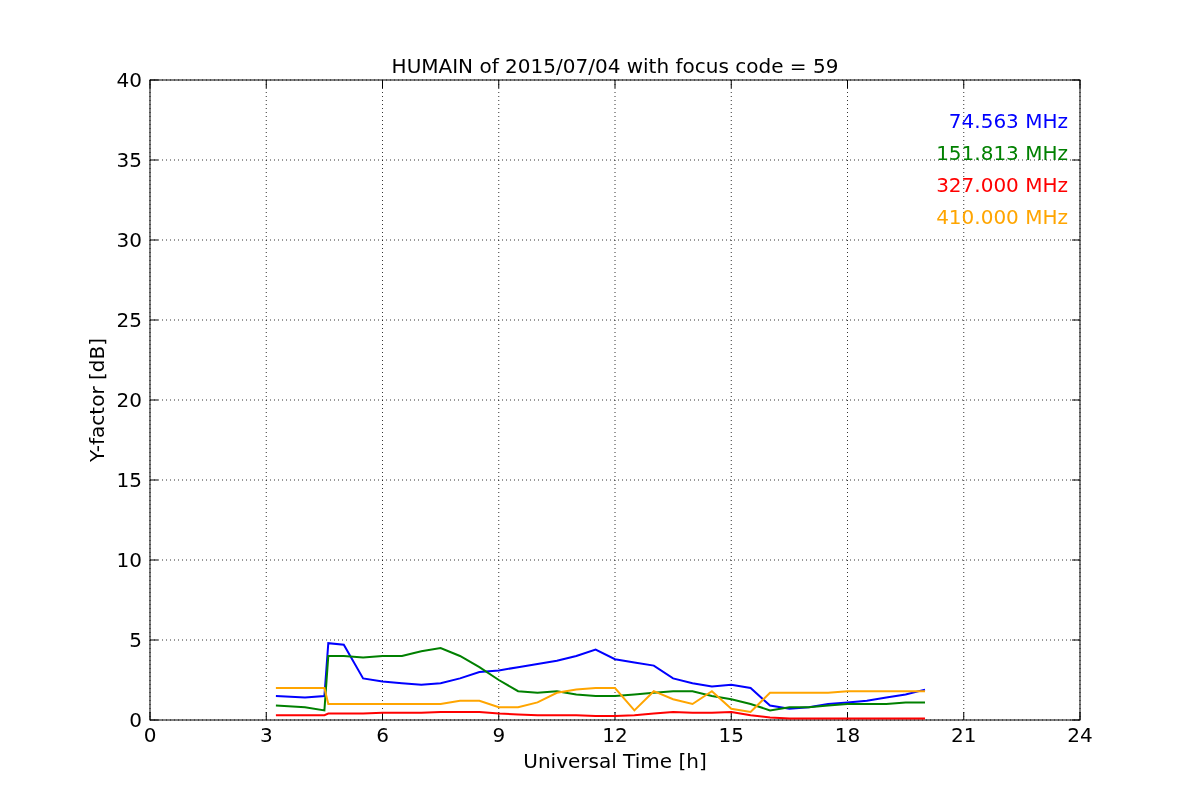 This screenshot has height=800, width=1200. Describe the element at coordinates (129, 240) in the screenshot. I see `y-tick-label: 30` at that location.